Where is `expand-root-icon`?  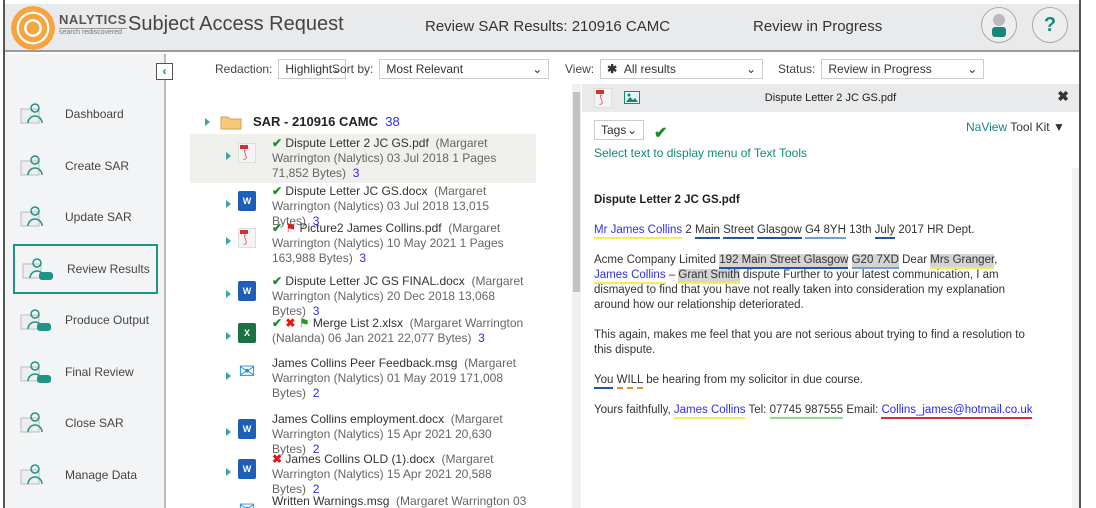 expand-root-icon is located at coordinates (207, 122).